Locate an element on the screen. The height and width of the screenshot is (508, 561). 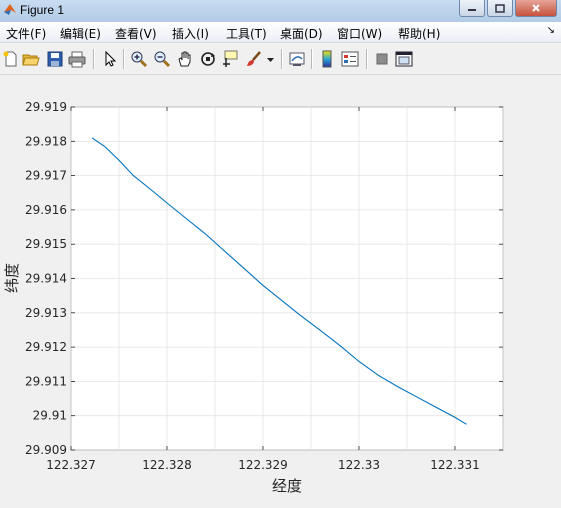
menu-help: 帮助(H) is located at coordinates (419, 33).